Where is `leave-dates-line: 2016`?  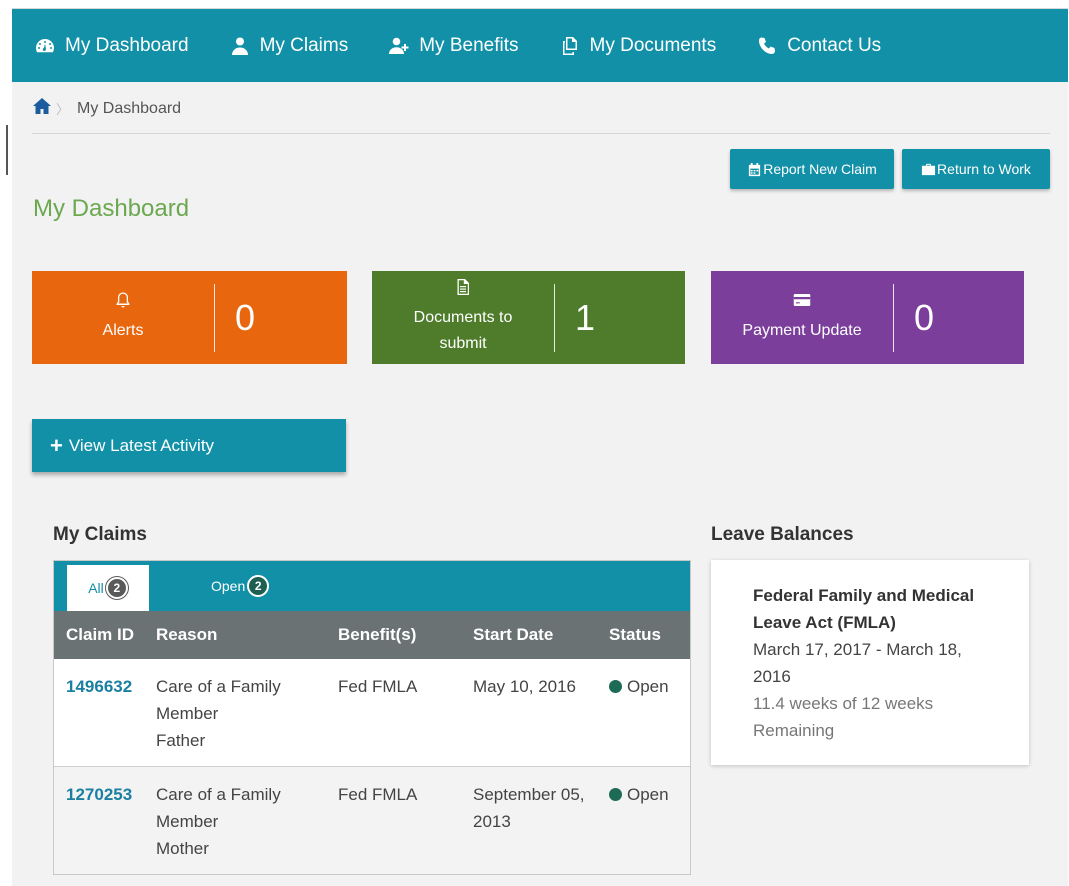
leave-dates-line: 2016 is located at coordinates (772, 676).